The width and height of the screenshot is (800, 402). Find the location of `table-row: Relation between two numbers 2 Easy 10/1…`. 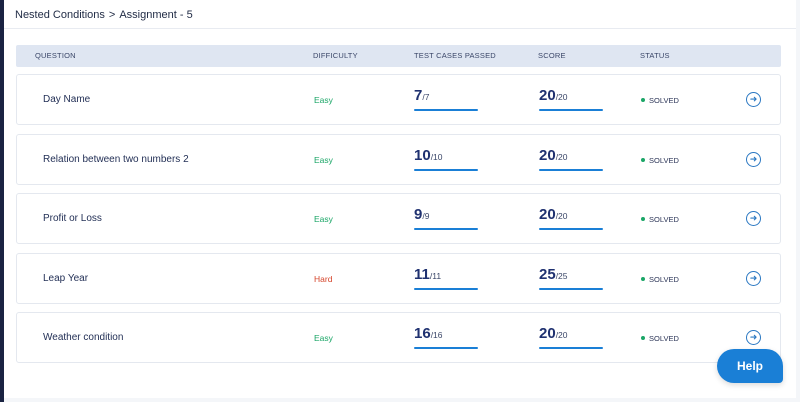

table-row: Relation between two numbers 2 Easy 10/1… is located at coordinates (398, 159).